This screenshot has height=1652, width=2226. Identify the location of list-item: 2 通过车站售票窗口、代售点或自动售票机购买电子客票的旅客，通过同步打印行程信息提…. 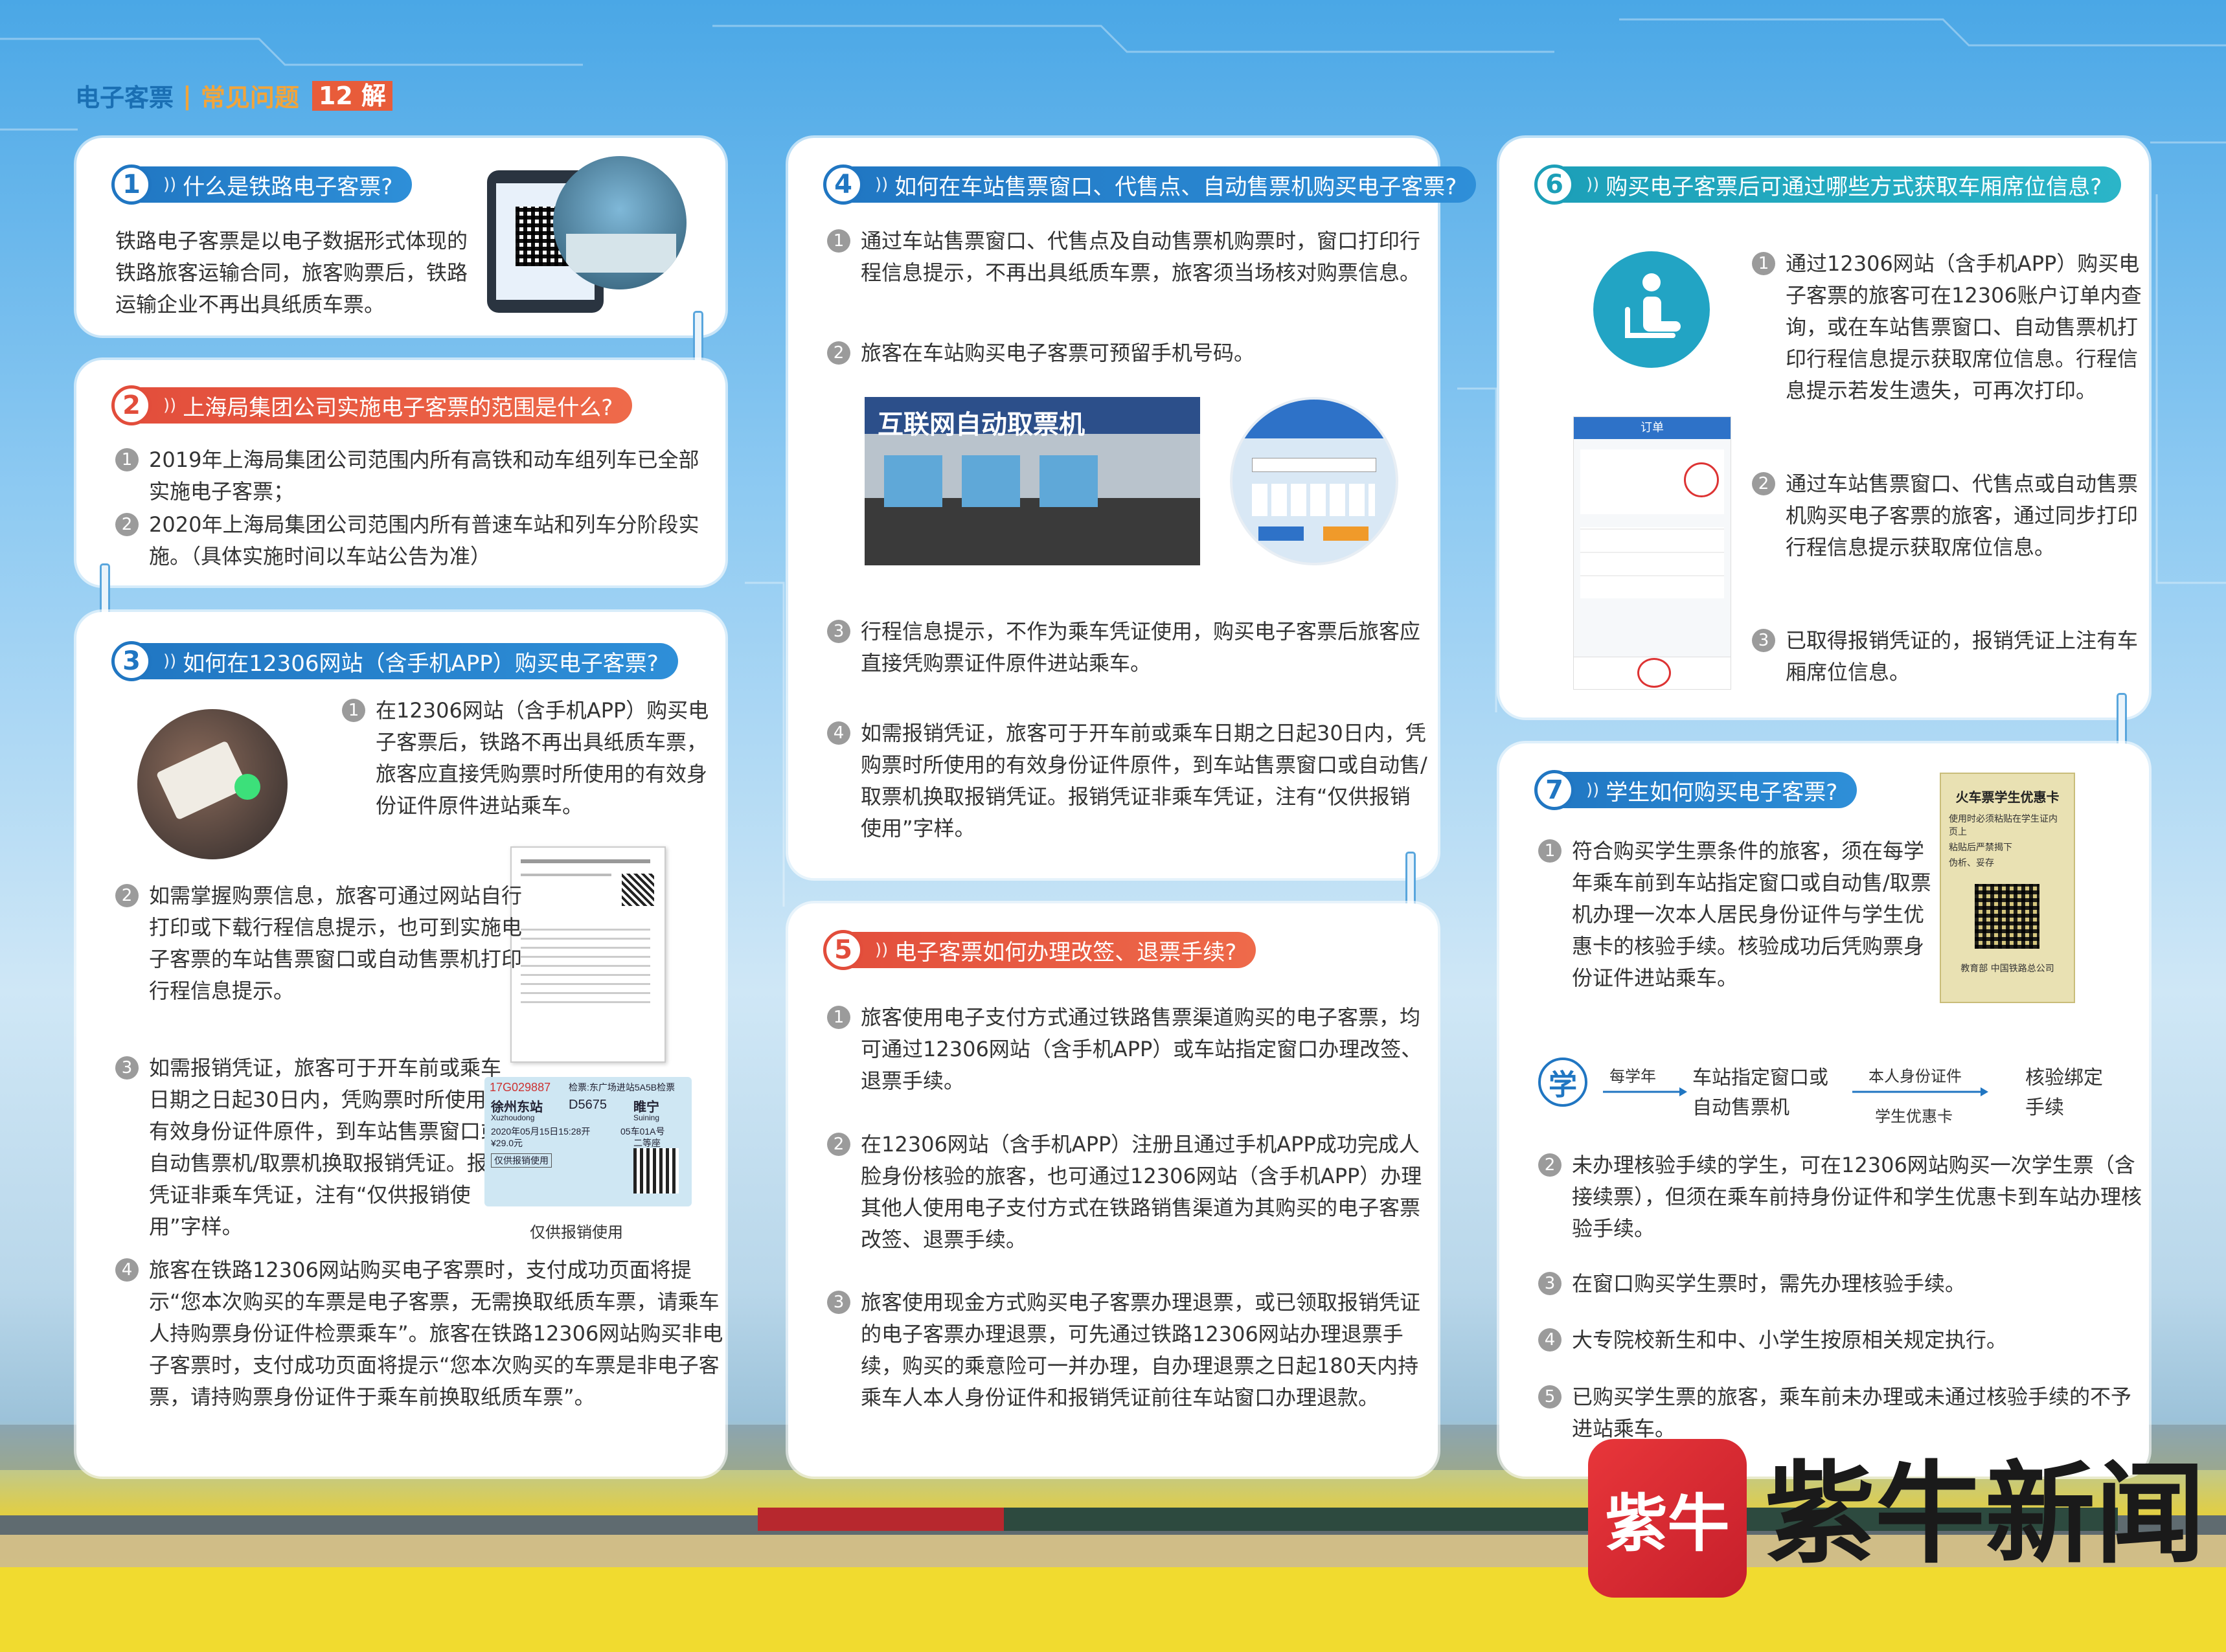
(1948, 515).